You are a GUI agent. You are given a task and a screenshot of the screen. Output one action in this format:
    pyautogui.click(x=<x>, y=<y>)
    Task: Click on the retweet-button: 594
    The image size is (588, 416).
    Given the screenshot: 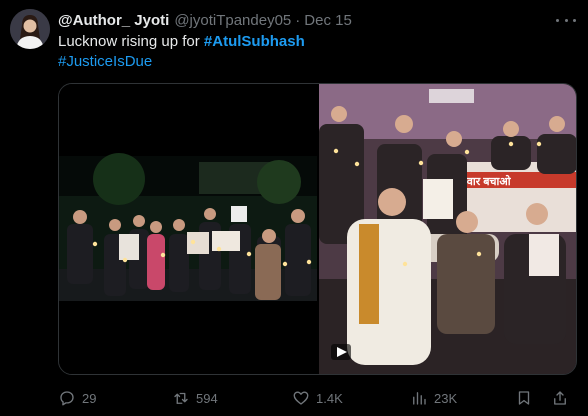 What is the action you would take?
    pyautogui.click(x=195, y=398)
    